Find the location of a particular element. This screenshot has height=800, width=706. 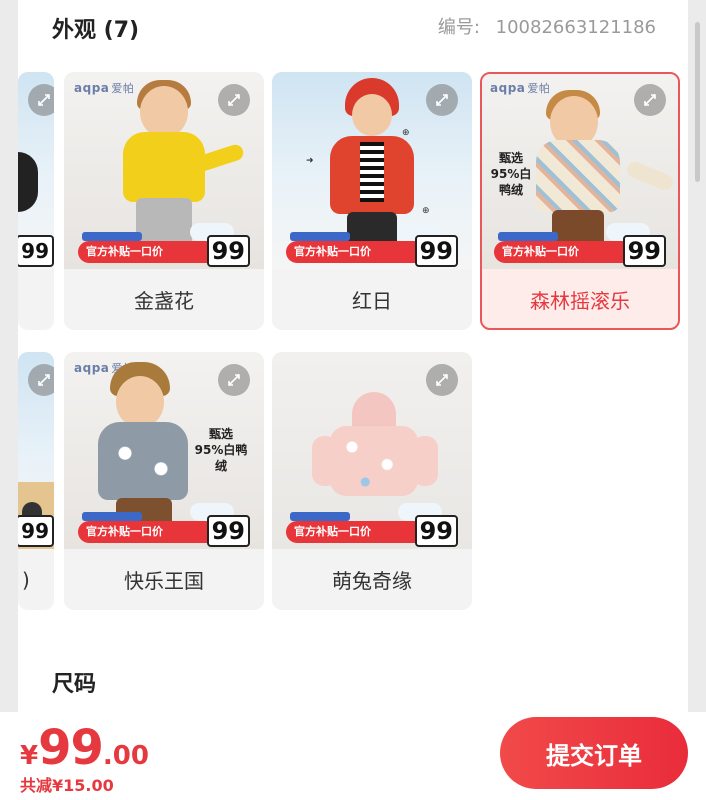

product-name: 快乐王国 is located at coordinates (164, 581).